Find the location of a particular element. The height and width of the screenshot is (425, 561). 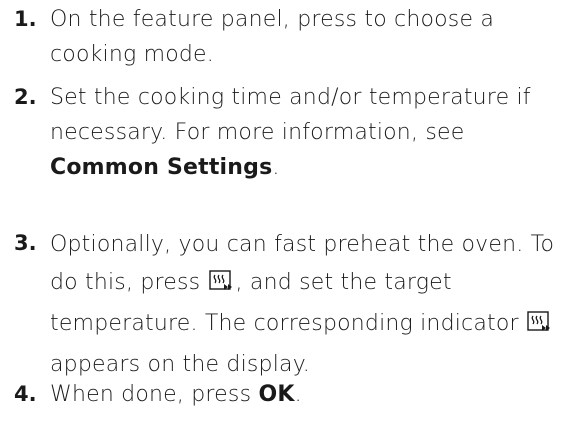

ok-button-label: OK is located at coordinates (276, 394).